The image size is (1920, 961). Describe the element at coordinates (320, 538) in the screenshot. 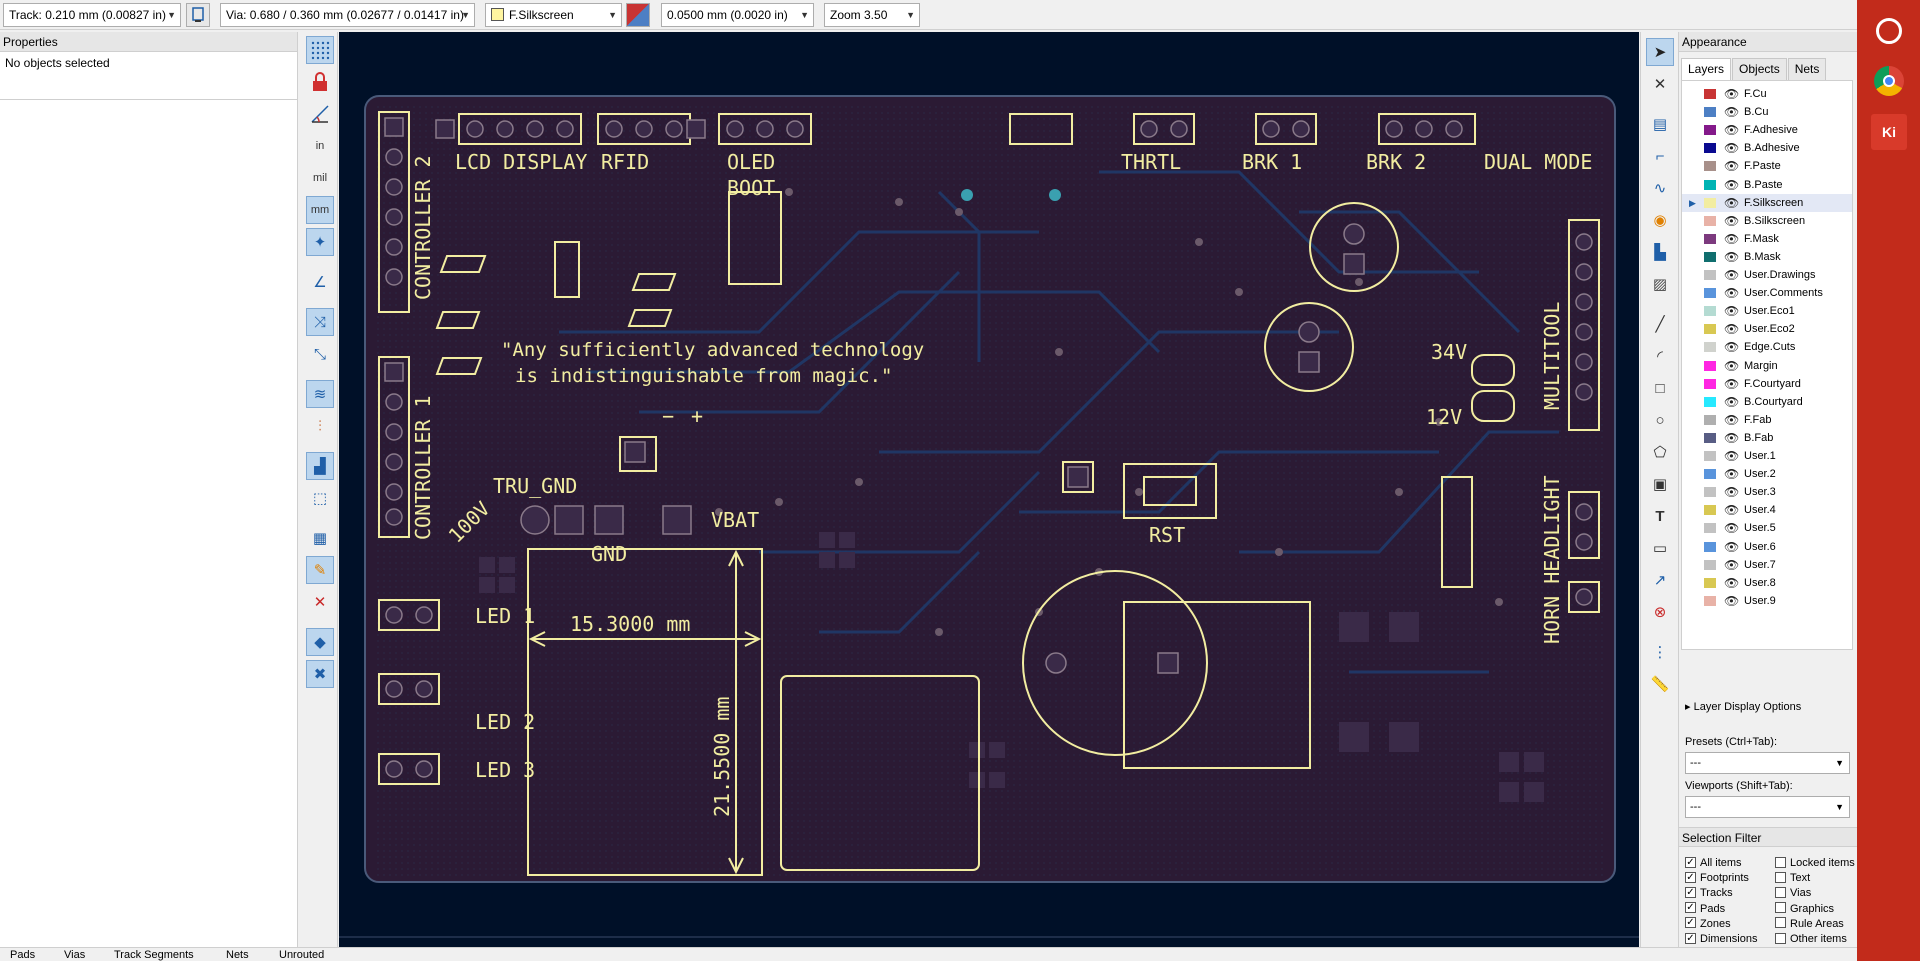

I see `pad-outline-icon: ▦` at that location.